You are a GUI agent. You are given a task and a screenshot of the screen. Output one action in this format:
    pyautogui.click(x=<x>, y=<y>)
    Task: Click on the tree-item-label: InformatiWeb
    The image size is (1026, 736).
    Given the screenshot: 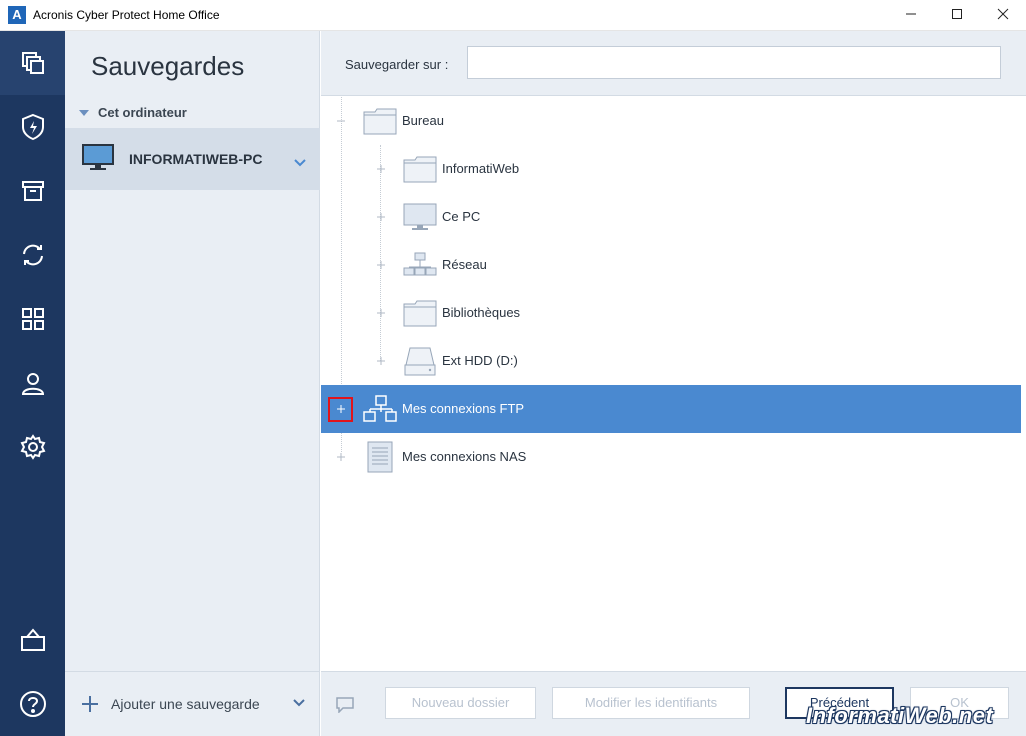 What is the action you would take?
    pyautogui.click(x=481, y=168)
    